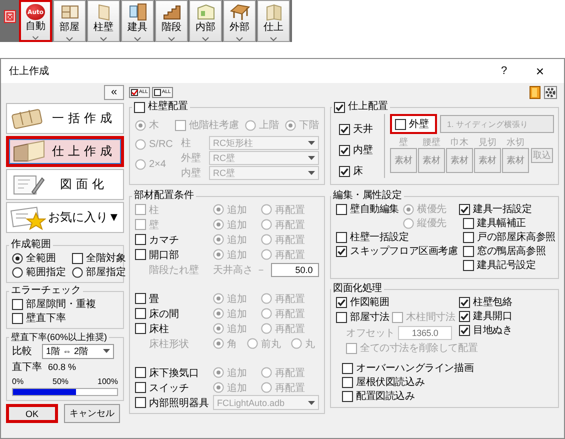  I want to click on checkbox: 壁直下率, so click(39, 318).